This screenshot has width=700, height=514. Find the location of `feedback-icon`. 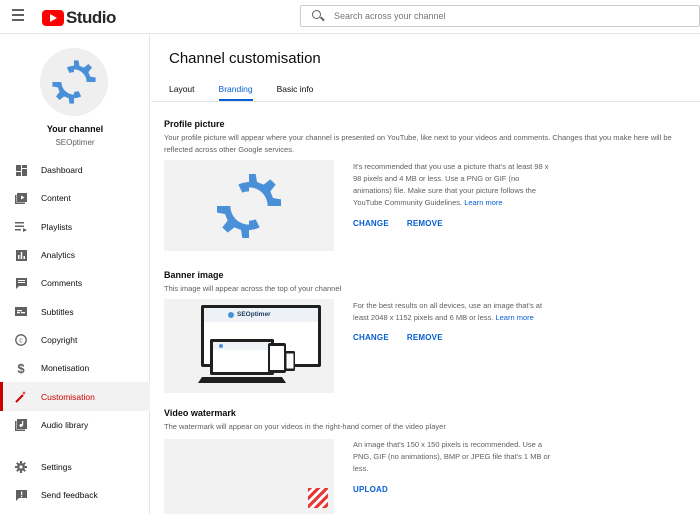

feedback-icon is located at coordinates (21, 495).